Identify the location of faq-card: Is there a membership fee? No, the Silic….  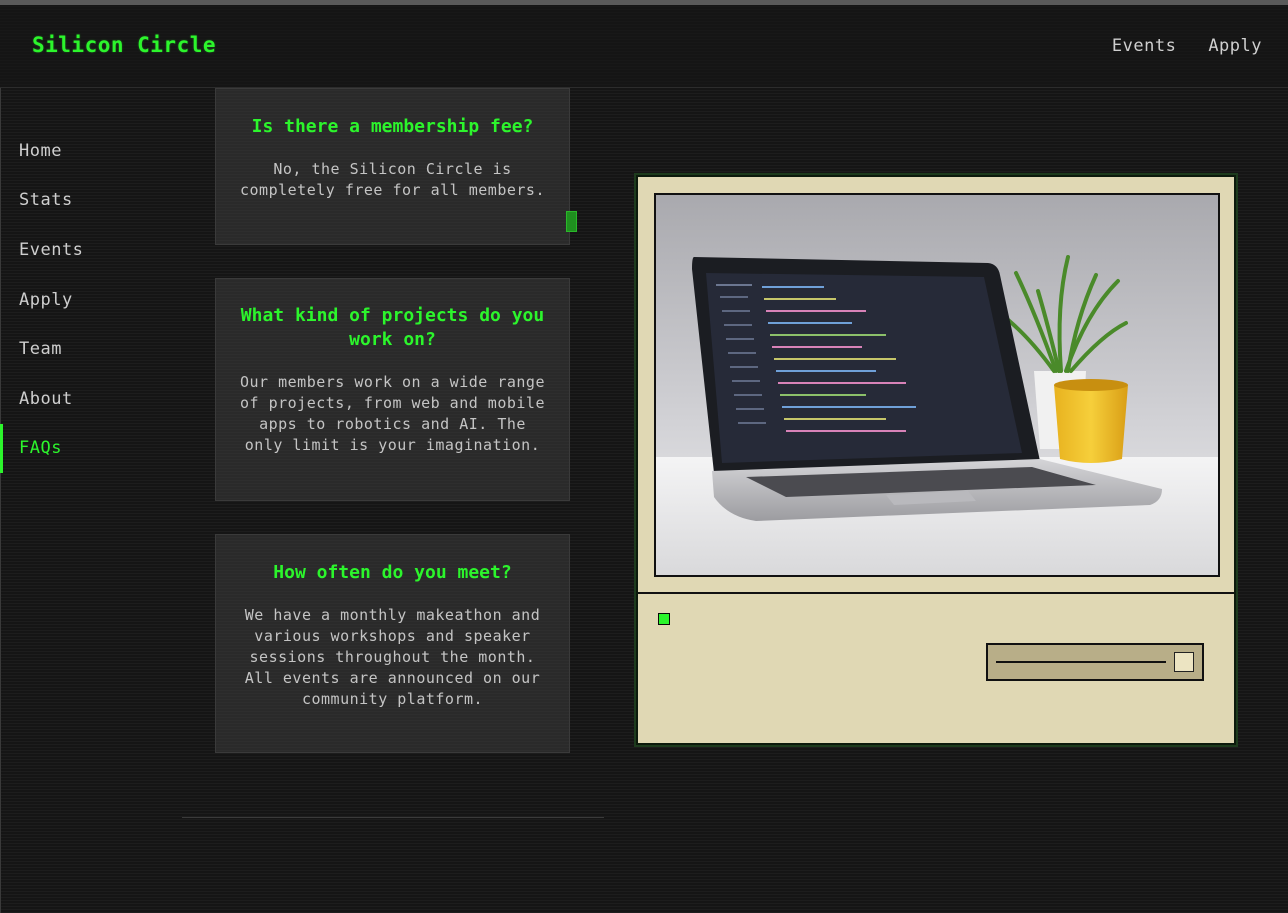
(392, 166).